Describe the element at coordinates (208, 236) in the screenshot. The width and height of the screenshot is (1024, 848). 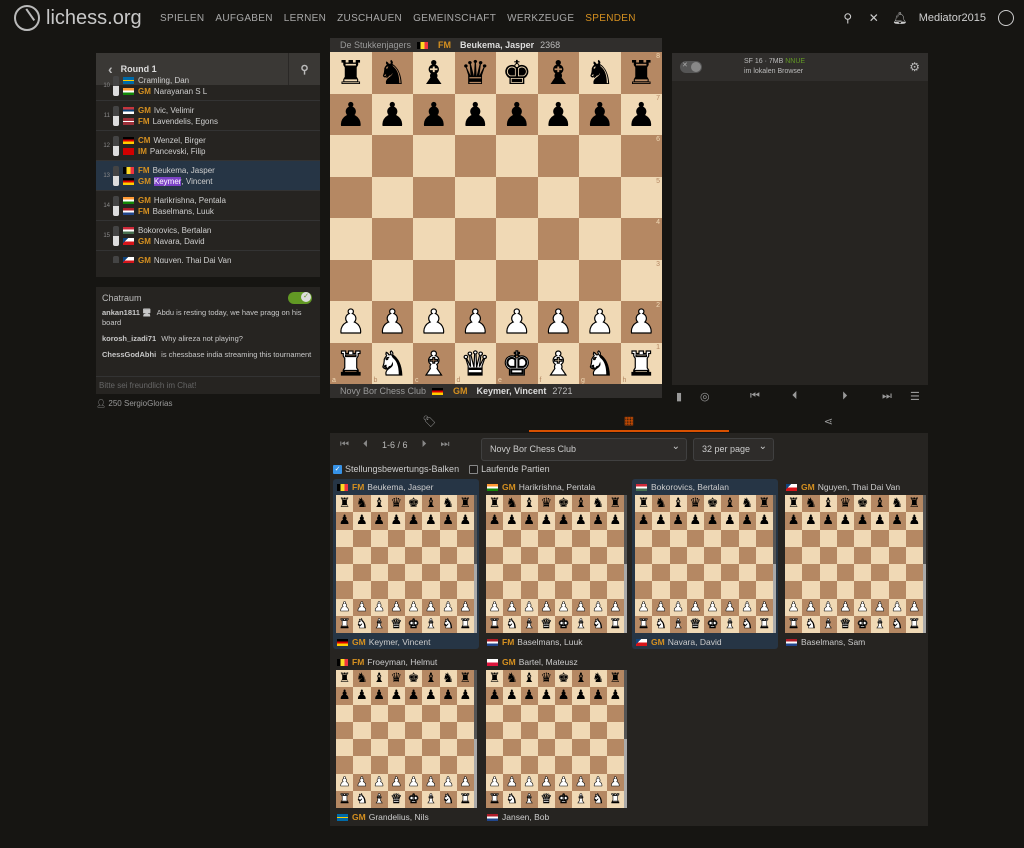
I see `game-row: 15 Bokorovics, Bertalan GM Navara, David` at that location.